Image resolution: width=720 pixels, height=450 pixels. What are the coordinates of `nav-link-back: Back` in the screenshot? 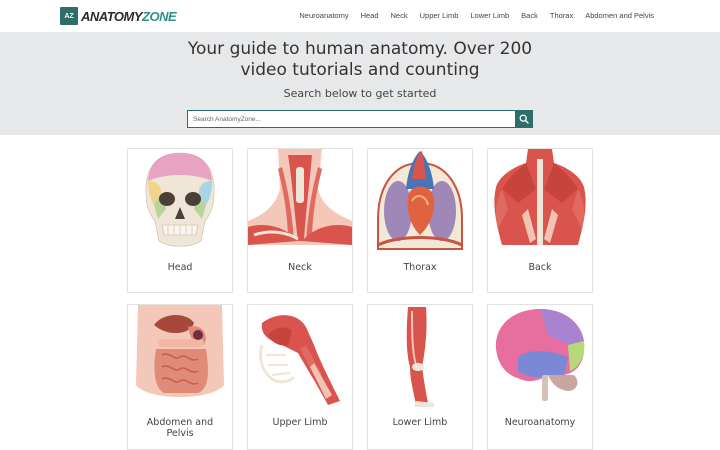 It's located at (529, 15).